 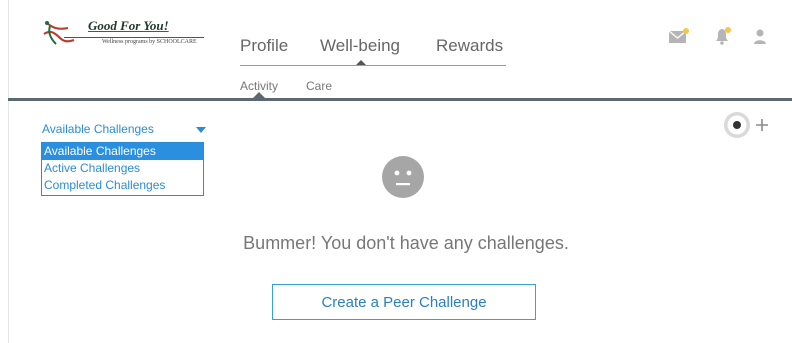 I want to click on nav-rewards: Rewards, so click(x=469, y=46).